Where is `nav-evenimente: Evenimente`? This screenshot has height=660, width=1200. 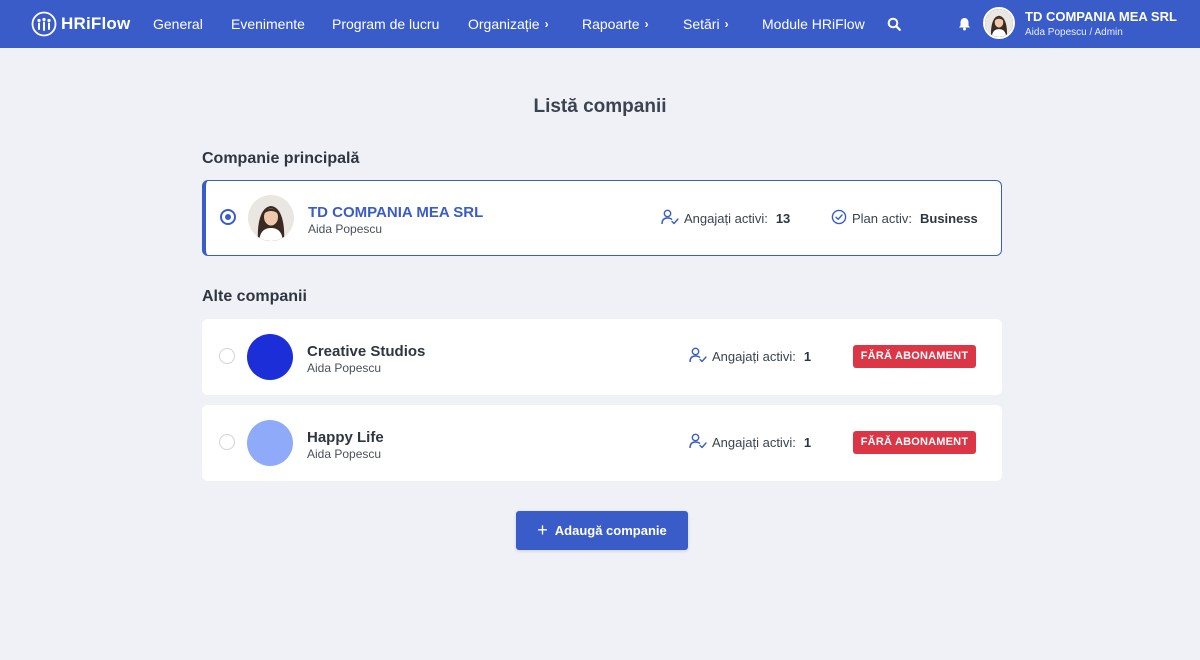
nav-evenimente: Evenimente is located at coordinates (268, 24).